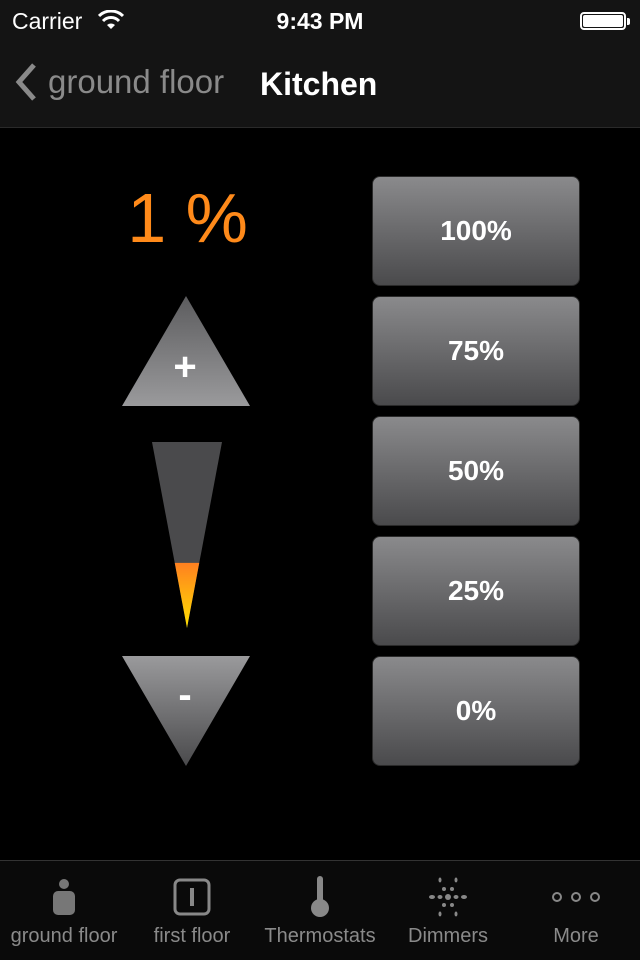 Image resolution: width=640 pixels, height=960 pixels. What do you see at coordinates (64, 897) in the screenshot?
I see `person-icon` at bounding box center [64, 897].